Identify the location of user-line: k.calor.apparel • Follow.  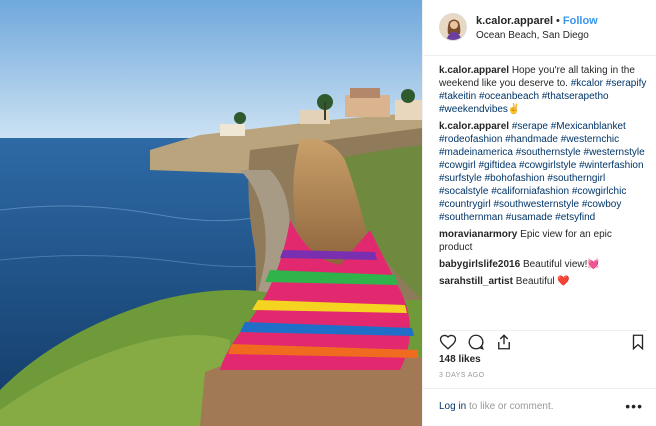
(537, 21).